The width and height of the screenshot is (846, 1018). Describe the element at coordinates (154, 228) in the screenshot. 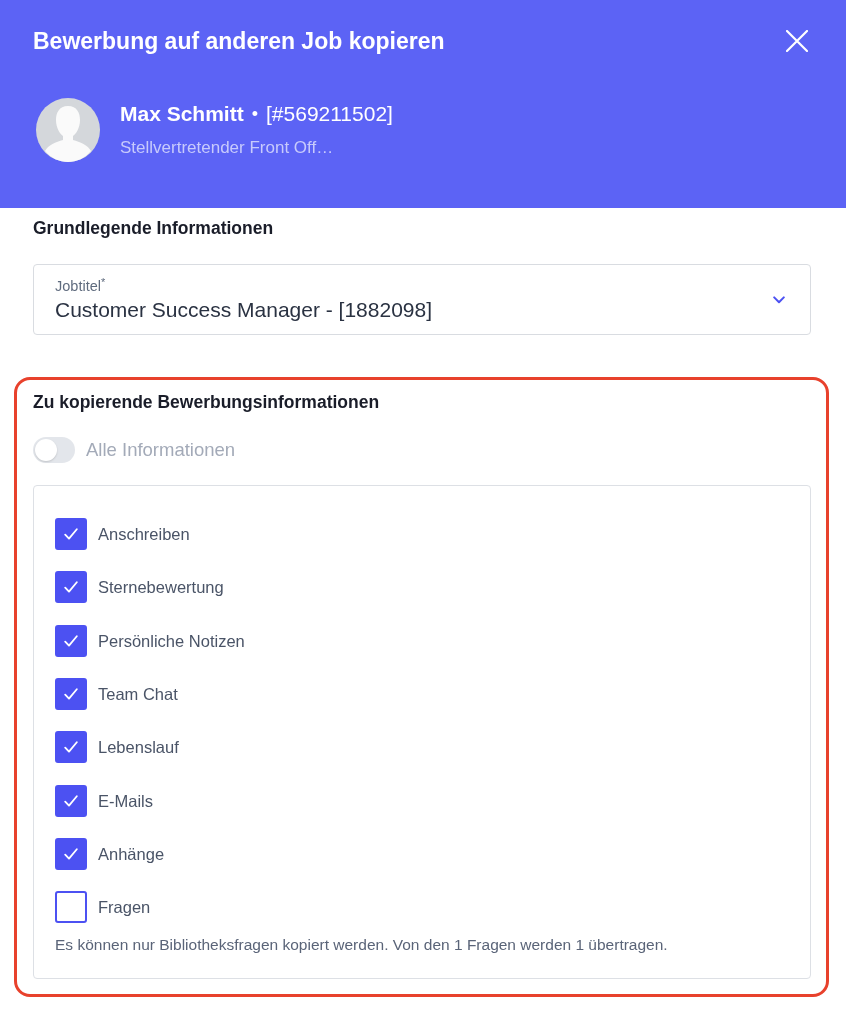

I see `section-heading: Grundlegende Informationen` at that location.